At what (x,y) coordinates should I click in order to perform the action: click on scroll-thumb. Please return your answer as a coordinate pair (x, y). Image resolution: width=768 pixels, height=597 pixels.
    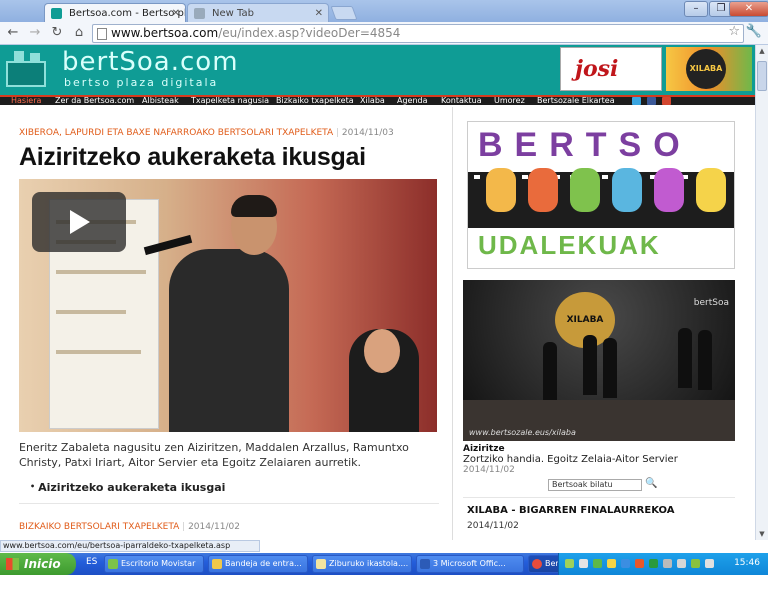
    Looking at the image, I should click on (762, 76).